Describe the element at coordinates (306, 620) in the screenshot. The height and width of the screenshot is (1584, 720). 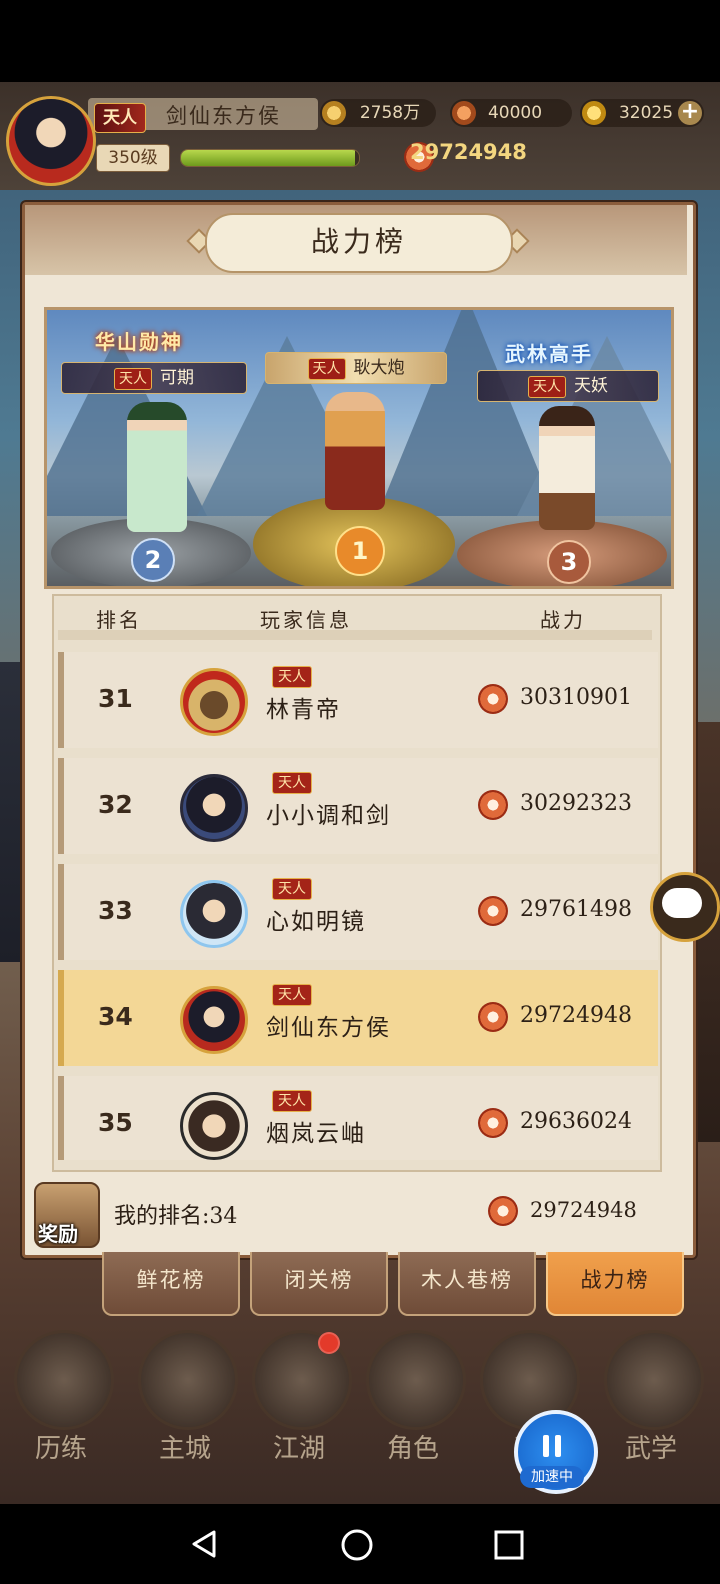
I see `header-player-info: 玩家信息` at that location.